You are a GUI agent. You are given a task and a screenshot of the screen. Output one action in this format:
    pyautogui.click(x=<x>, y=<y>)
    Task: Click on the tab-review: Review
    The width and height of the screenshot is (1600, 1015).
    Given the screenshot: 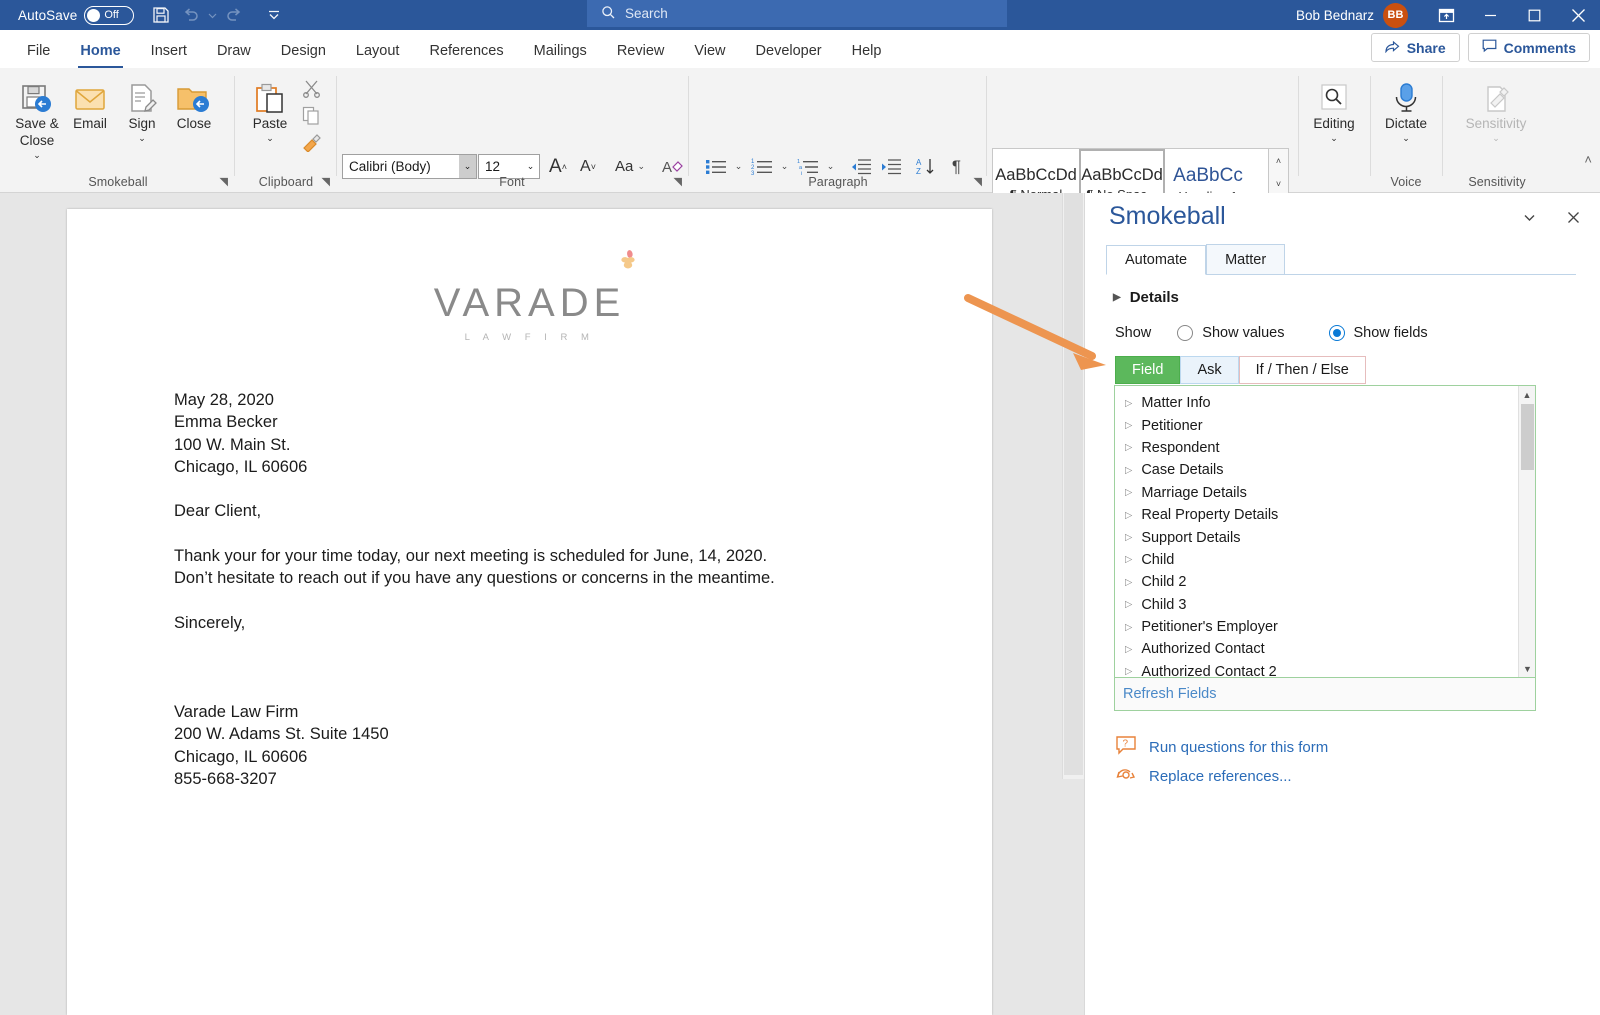 What is the action you would take?
    pyautogui.click(x=641, y=51)
    